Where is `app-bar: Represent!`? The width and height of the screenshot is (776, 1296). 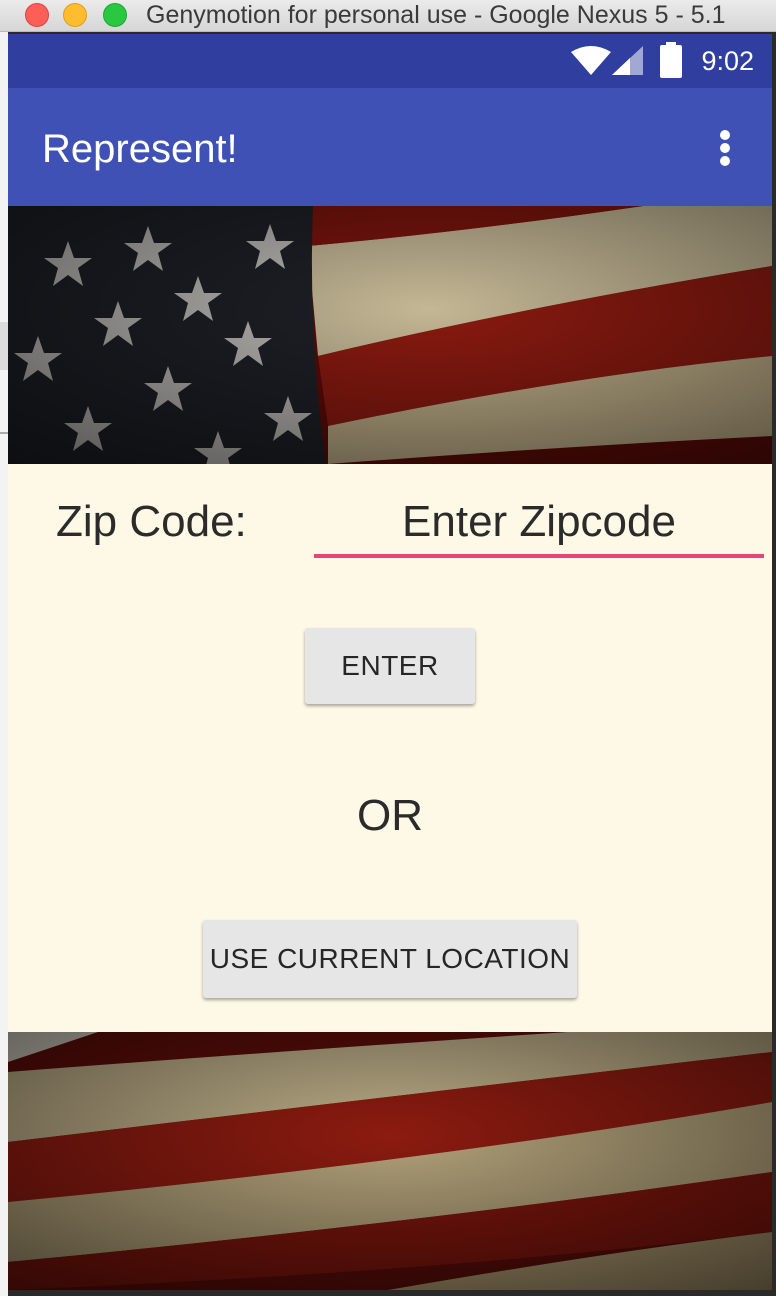 app-bar: Represent! is located at coordinates (390, 147).